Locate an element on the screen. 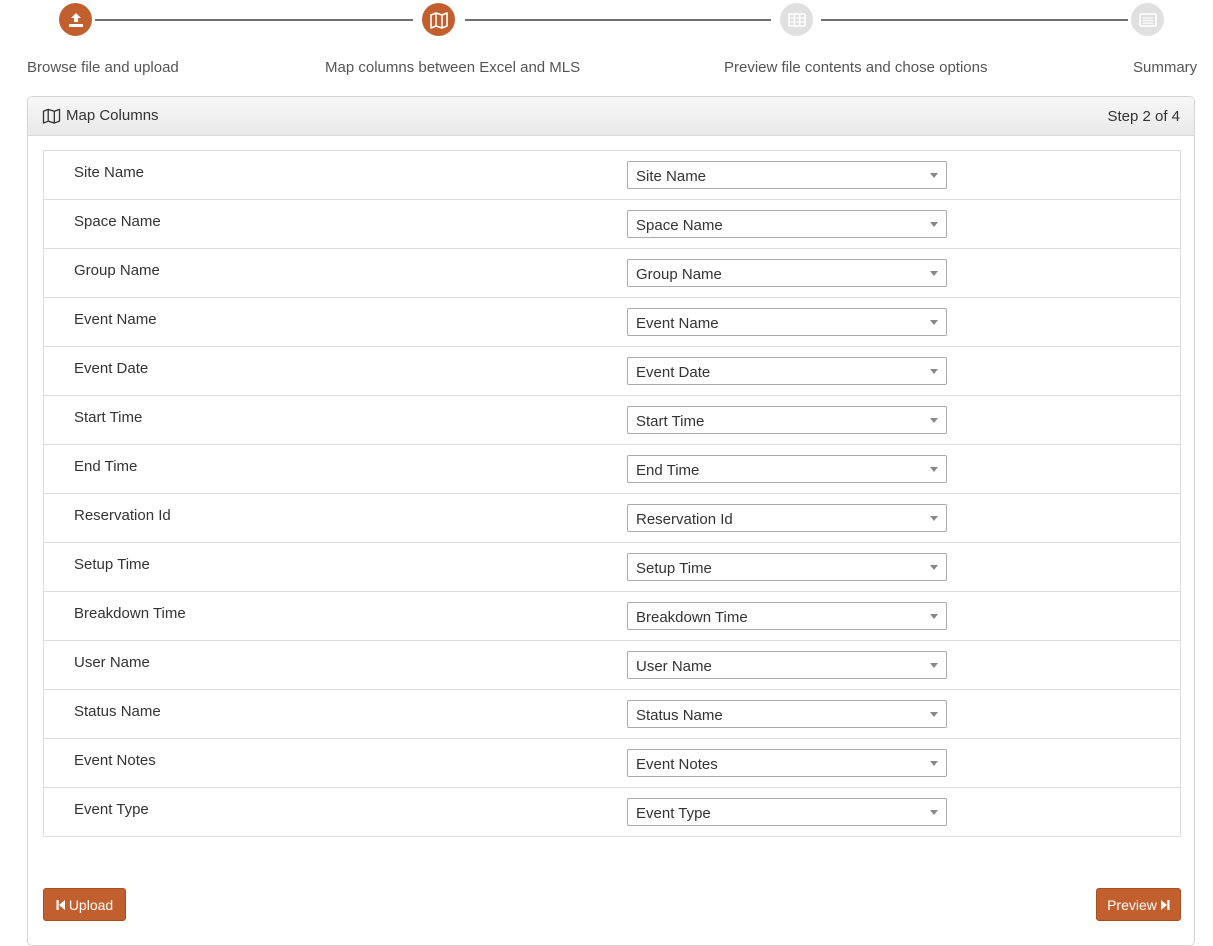 The image size is (1213, 946). mapping-row: Reservation Id Reservation Id is located at coordinates (612, 517).